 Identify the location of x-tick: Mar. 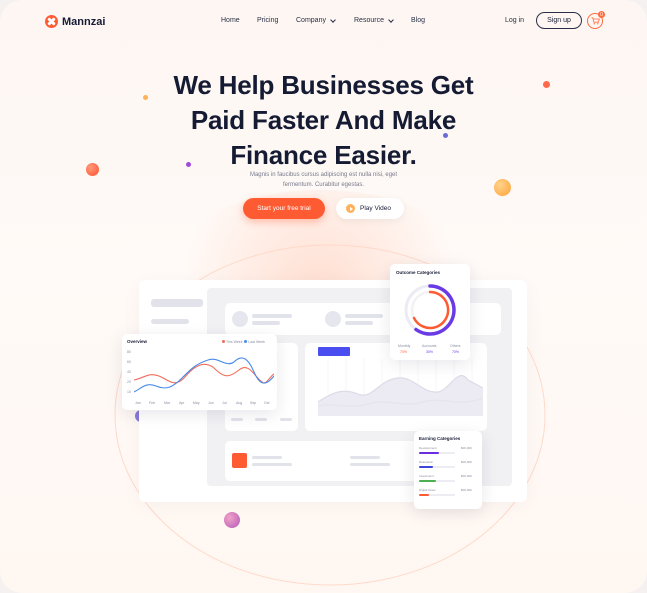
(167, 403).